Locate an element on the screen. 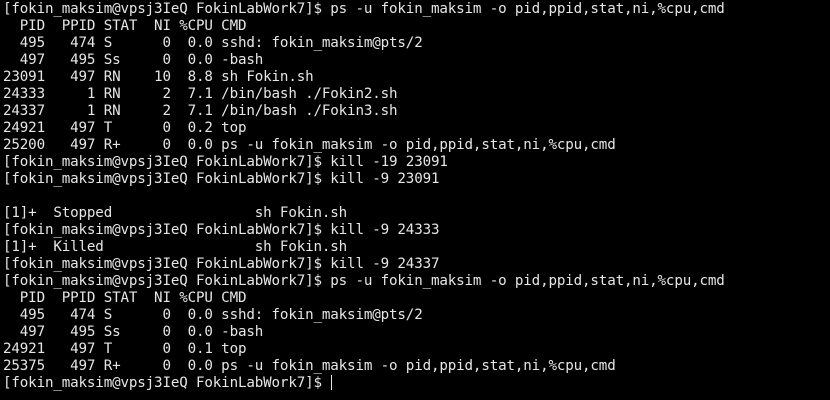 This screenshot has height=400, width=830. terminal-line: [1]+ Killed sh Fokin.sh is located at coordinates (175, 247).